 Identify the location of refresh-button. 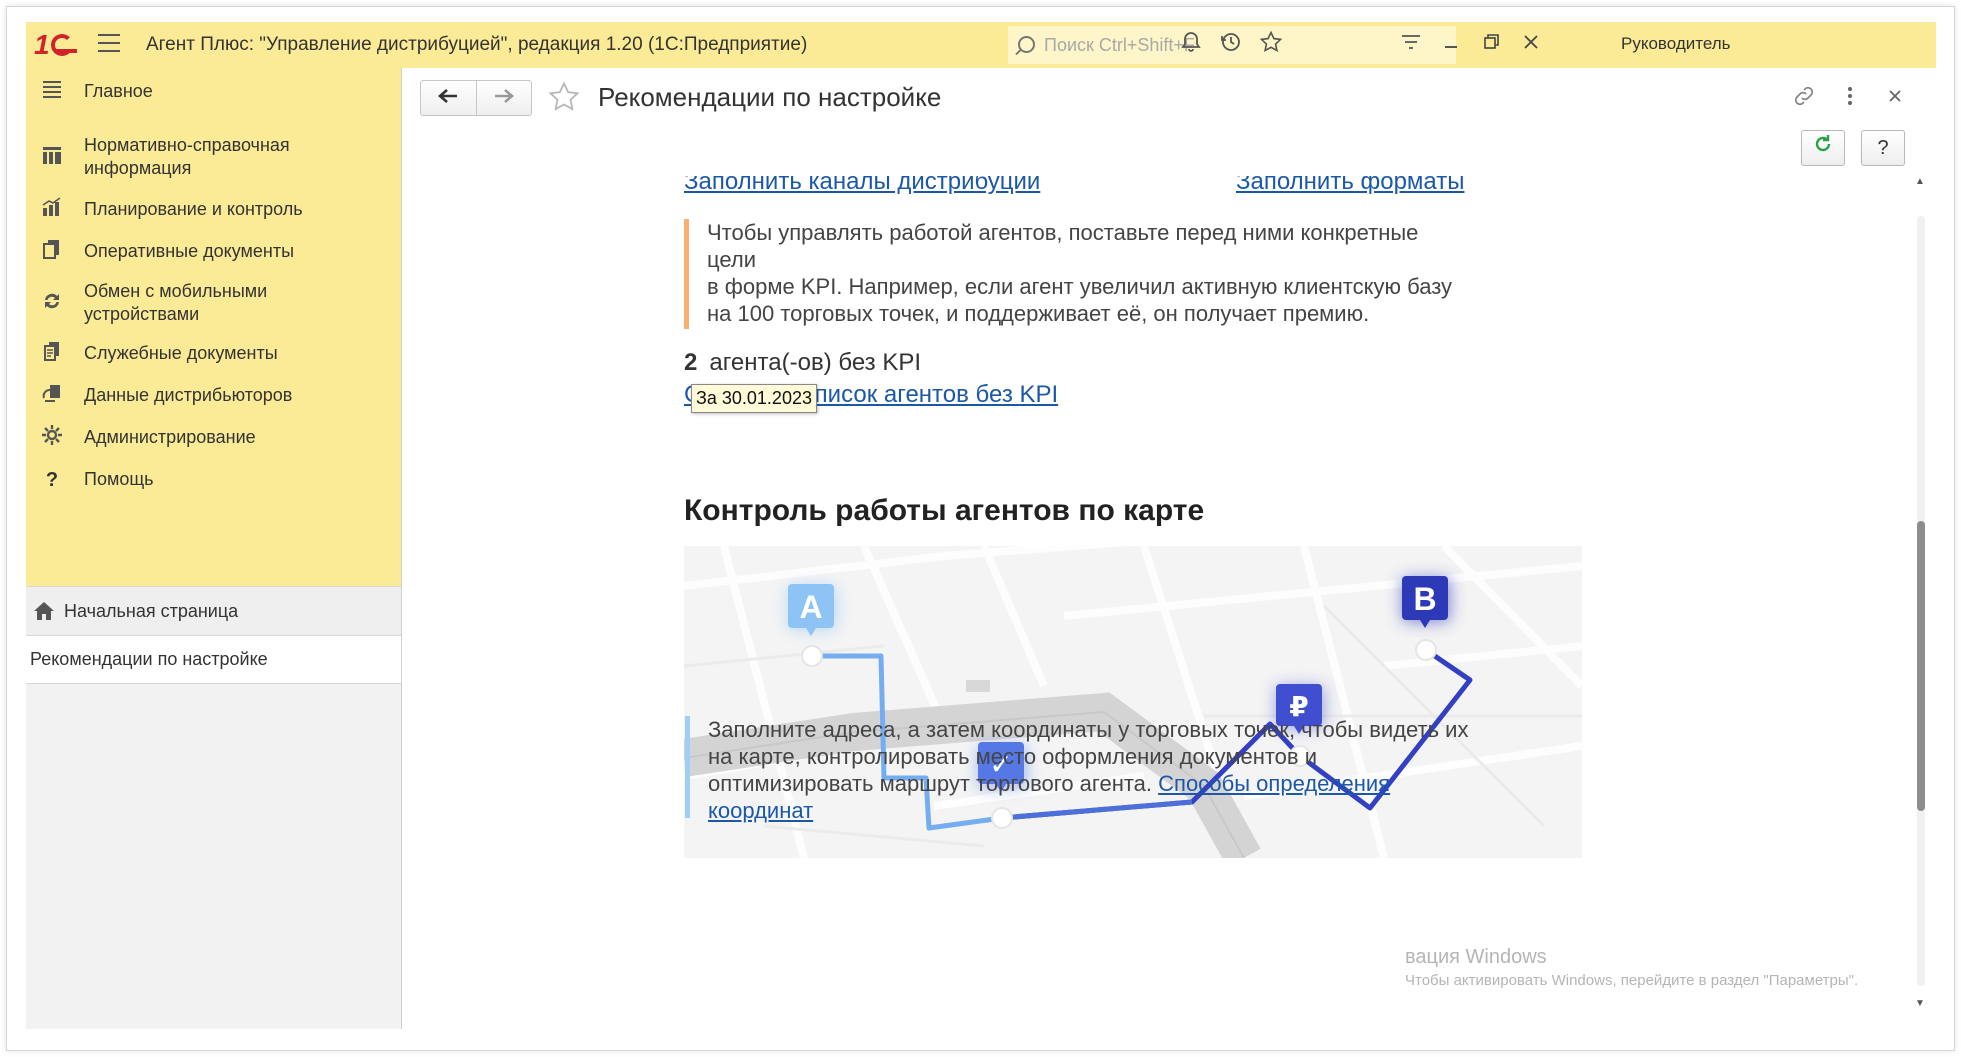
(1823, 148).